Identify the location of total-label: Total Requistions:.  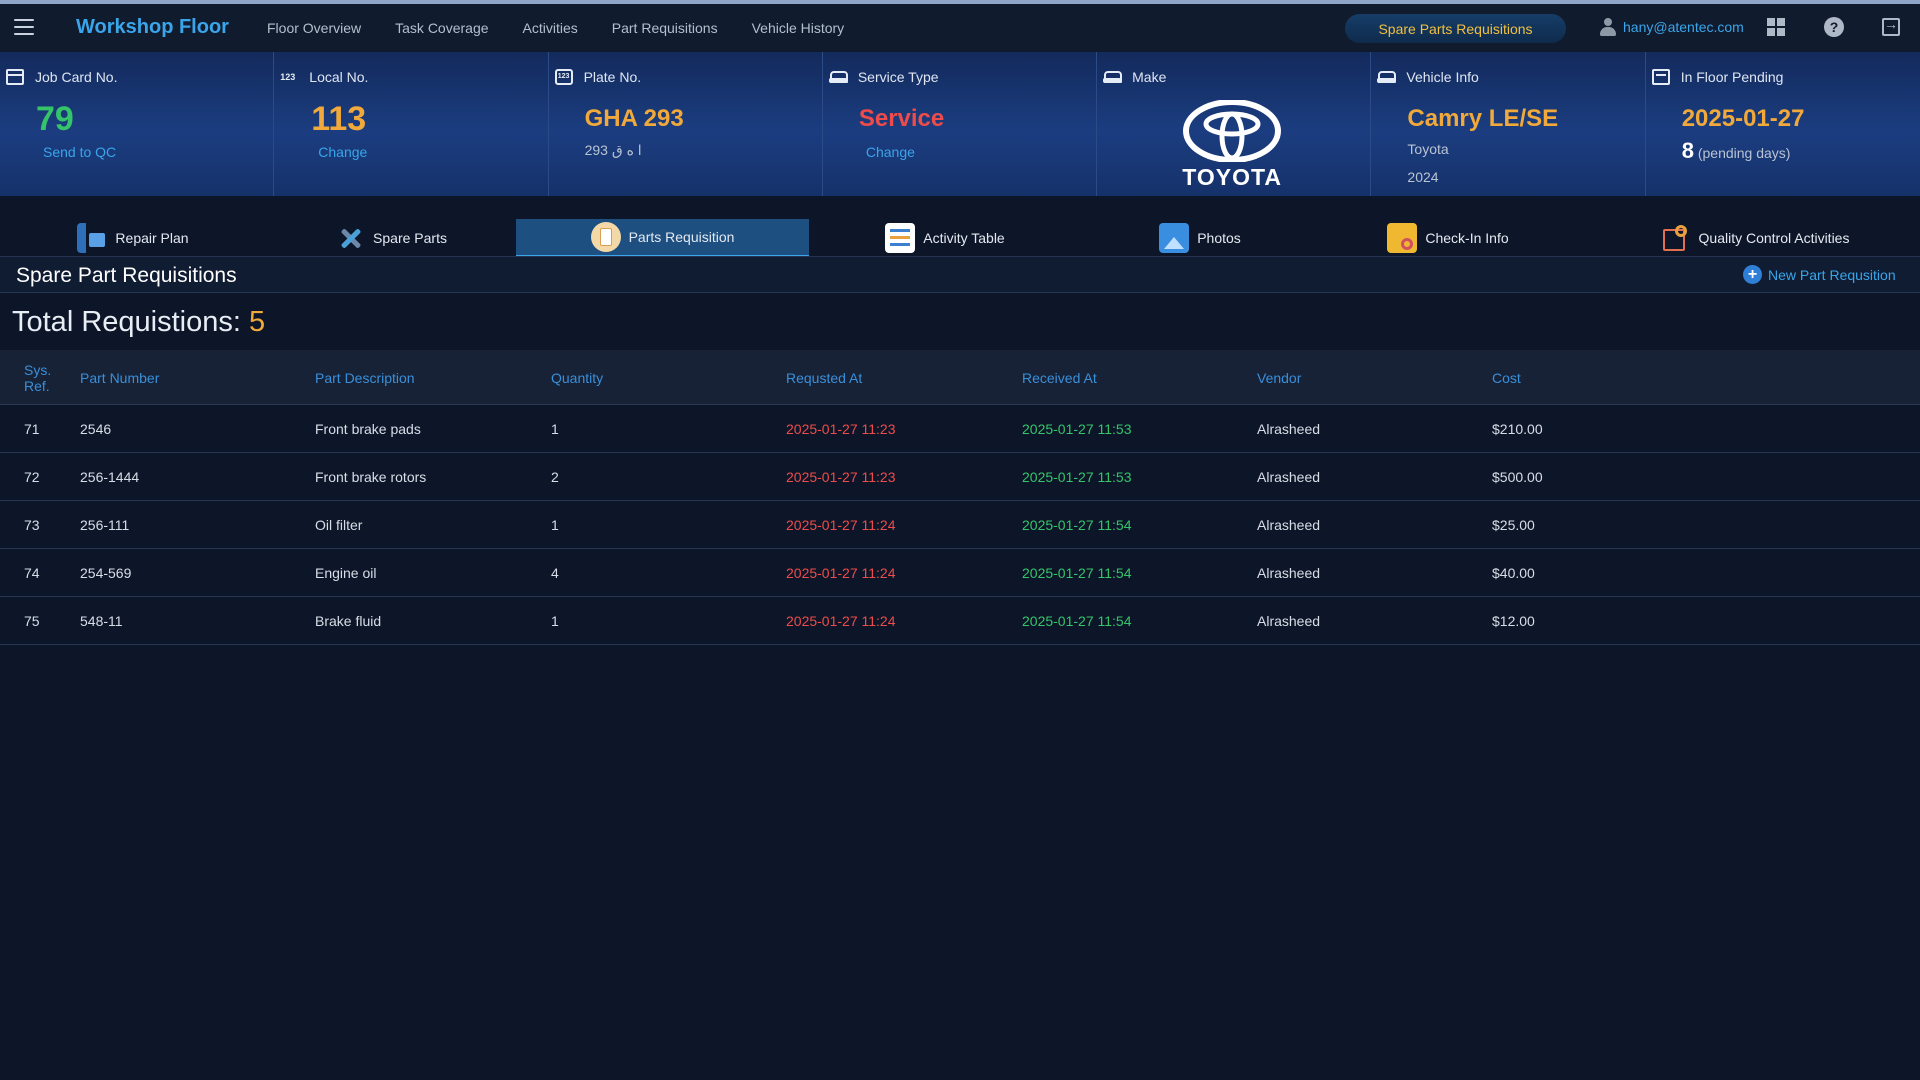
(126, 322).